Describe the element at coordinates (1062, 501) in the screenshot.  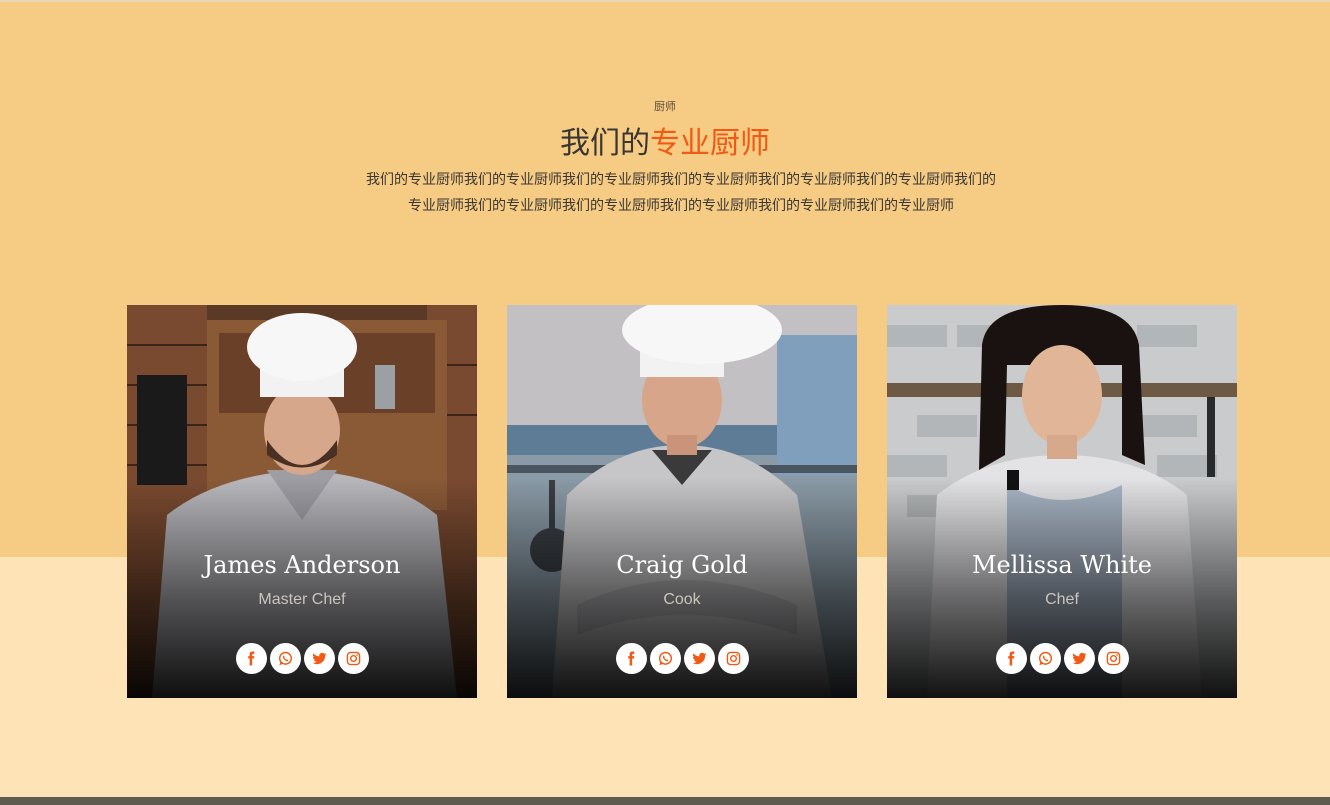
I see `chef-card-mellissa-white: Mellissa White Chef` at that location.